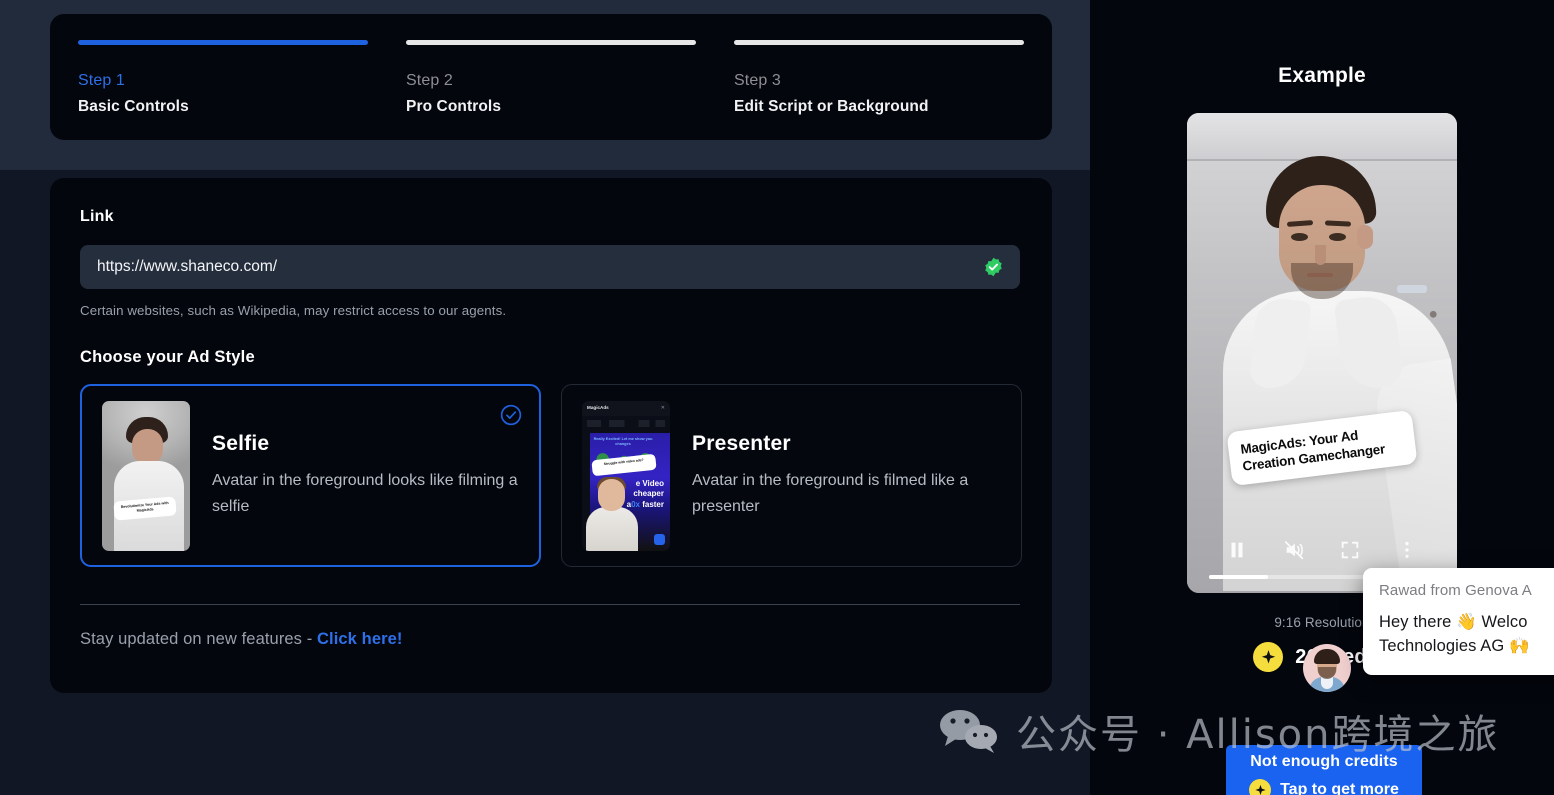  Describe the element at coordinates (1322, 353) in the screenshot. I see `example-video-player: MagicAds: Your Ad Creation Gamechanger` at that location.